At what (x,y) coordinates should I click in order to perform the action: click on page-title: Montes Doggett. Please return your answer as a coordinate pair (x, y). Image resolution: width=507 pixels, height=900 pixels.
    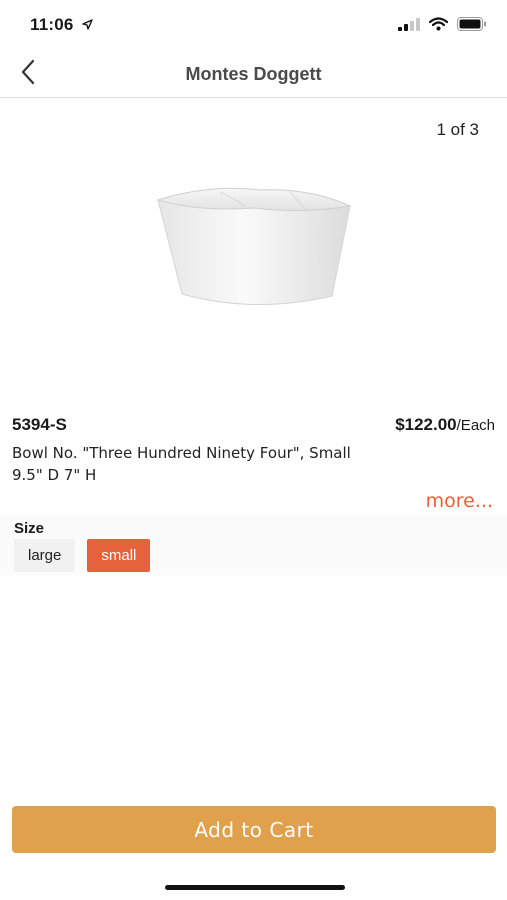
    Looking at the image, I should click on (253, 74).